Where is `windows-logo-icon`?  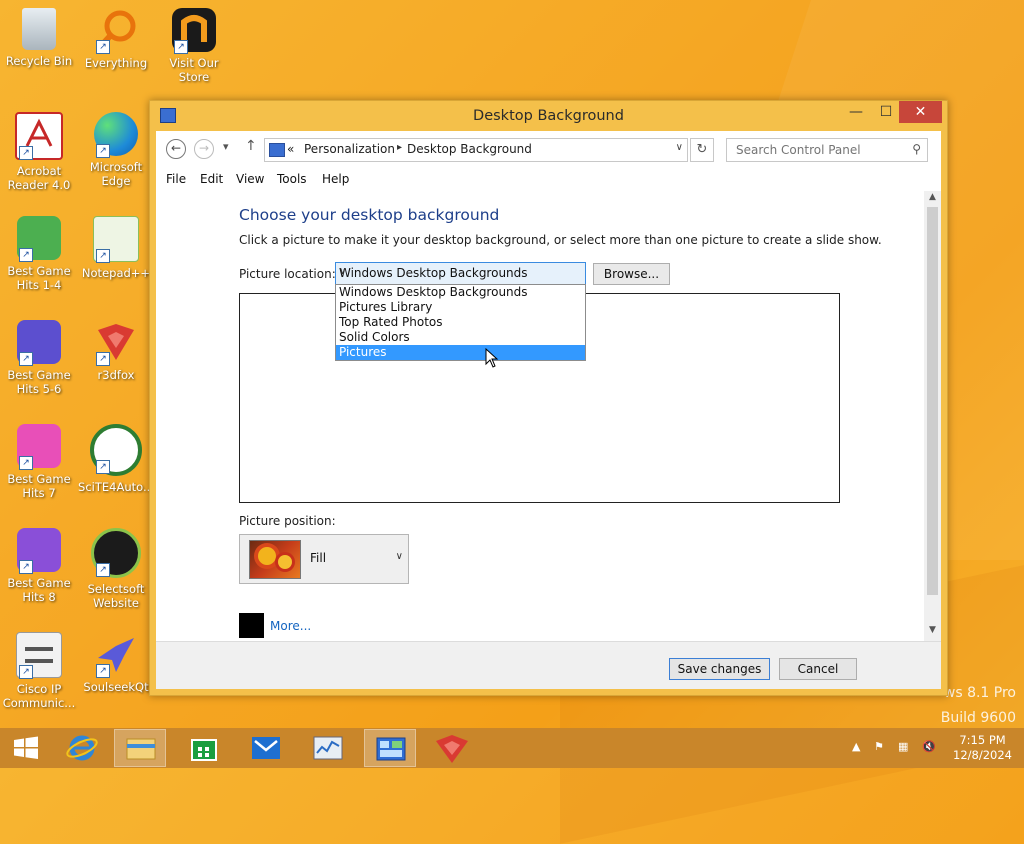 windows-logo-icon is located at coordinates (26, 747).